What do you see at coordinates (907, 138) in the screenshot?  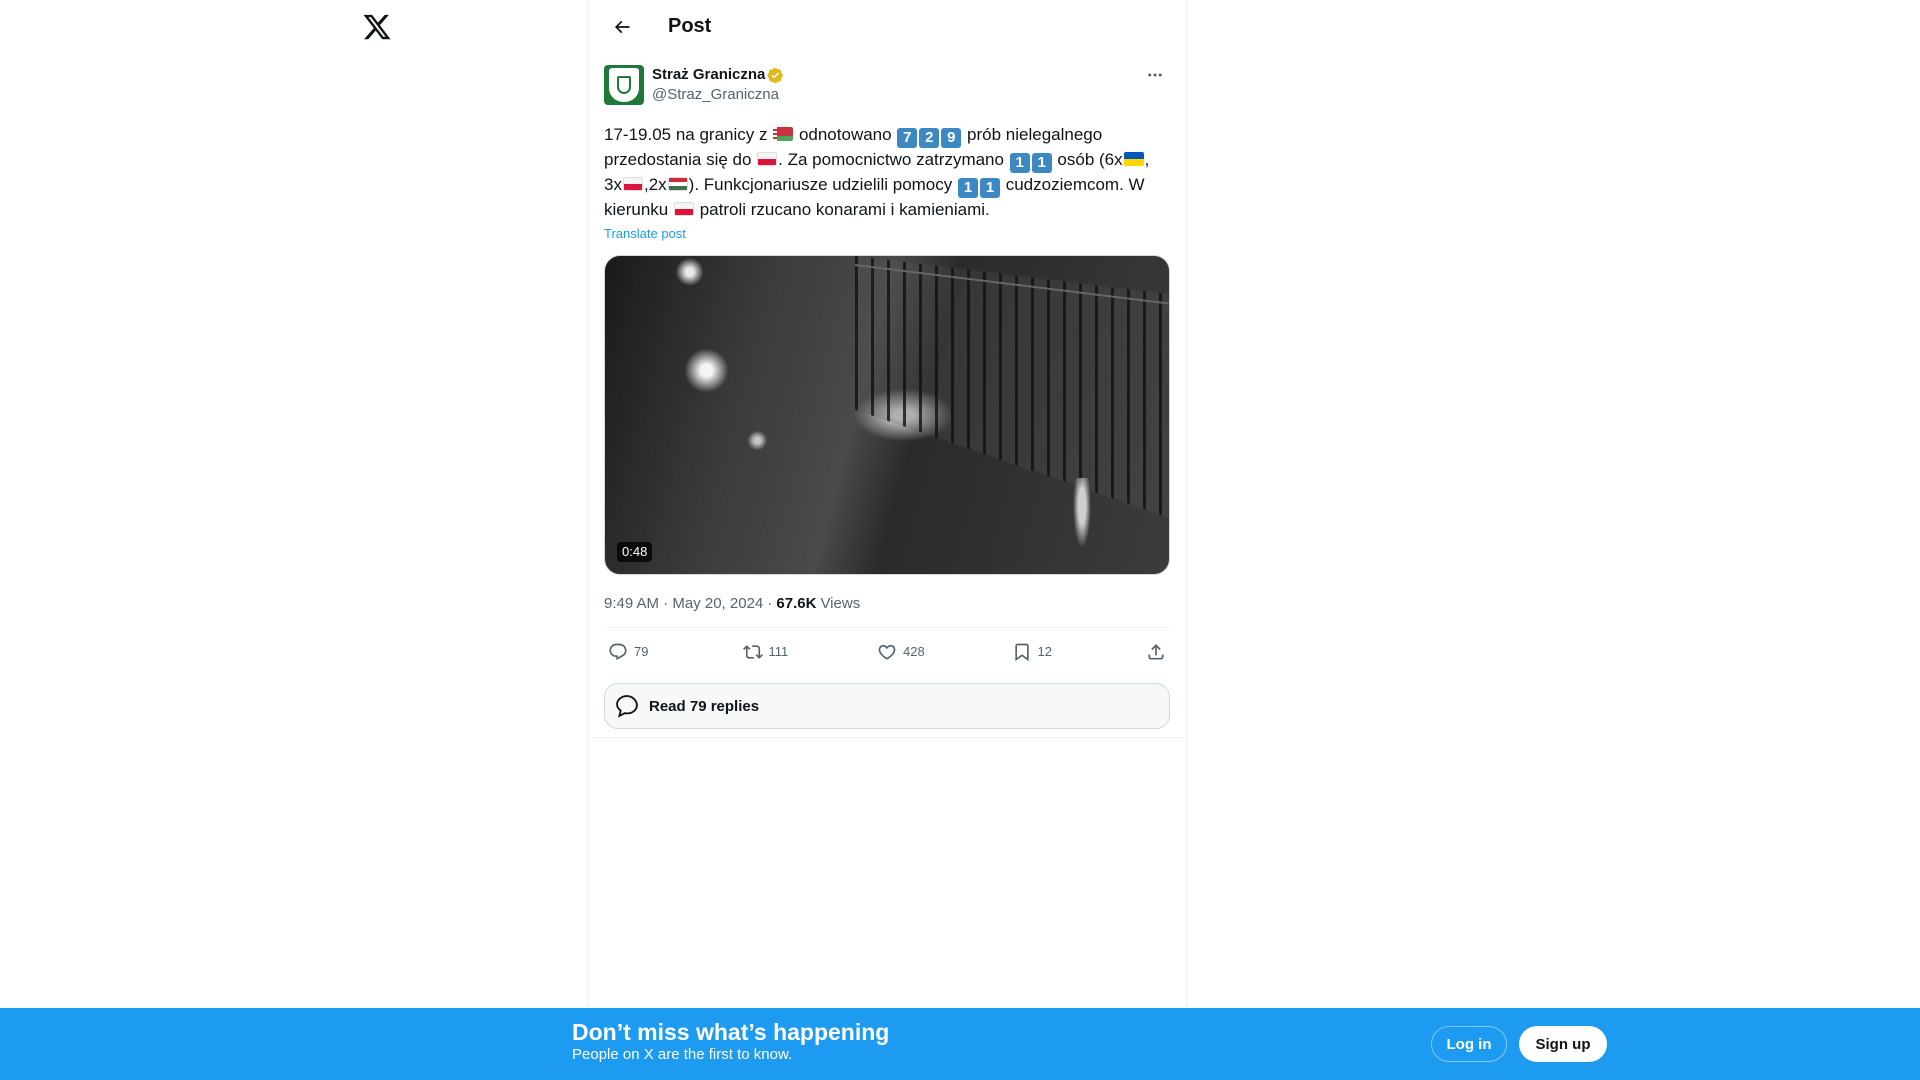 I see `keycap-7-icon: 7` at bounding box center [907, 138].